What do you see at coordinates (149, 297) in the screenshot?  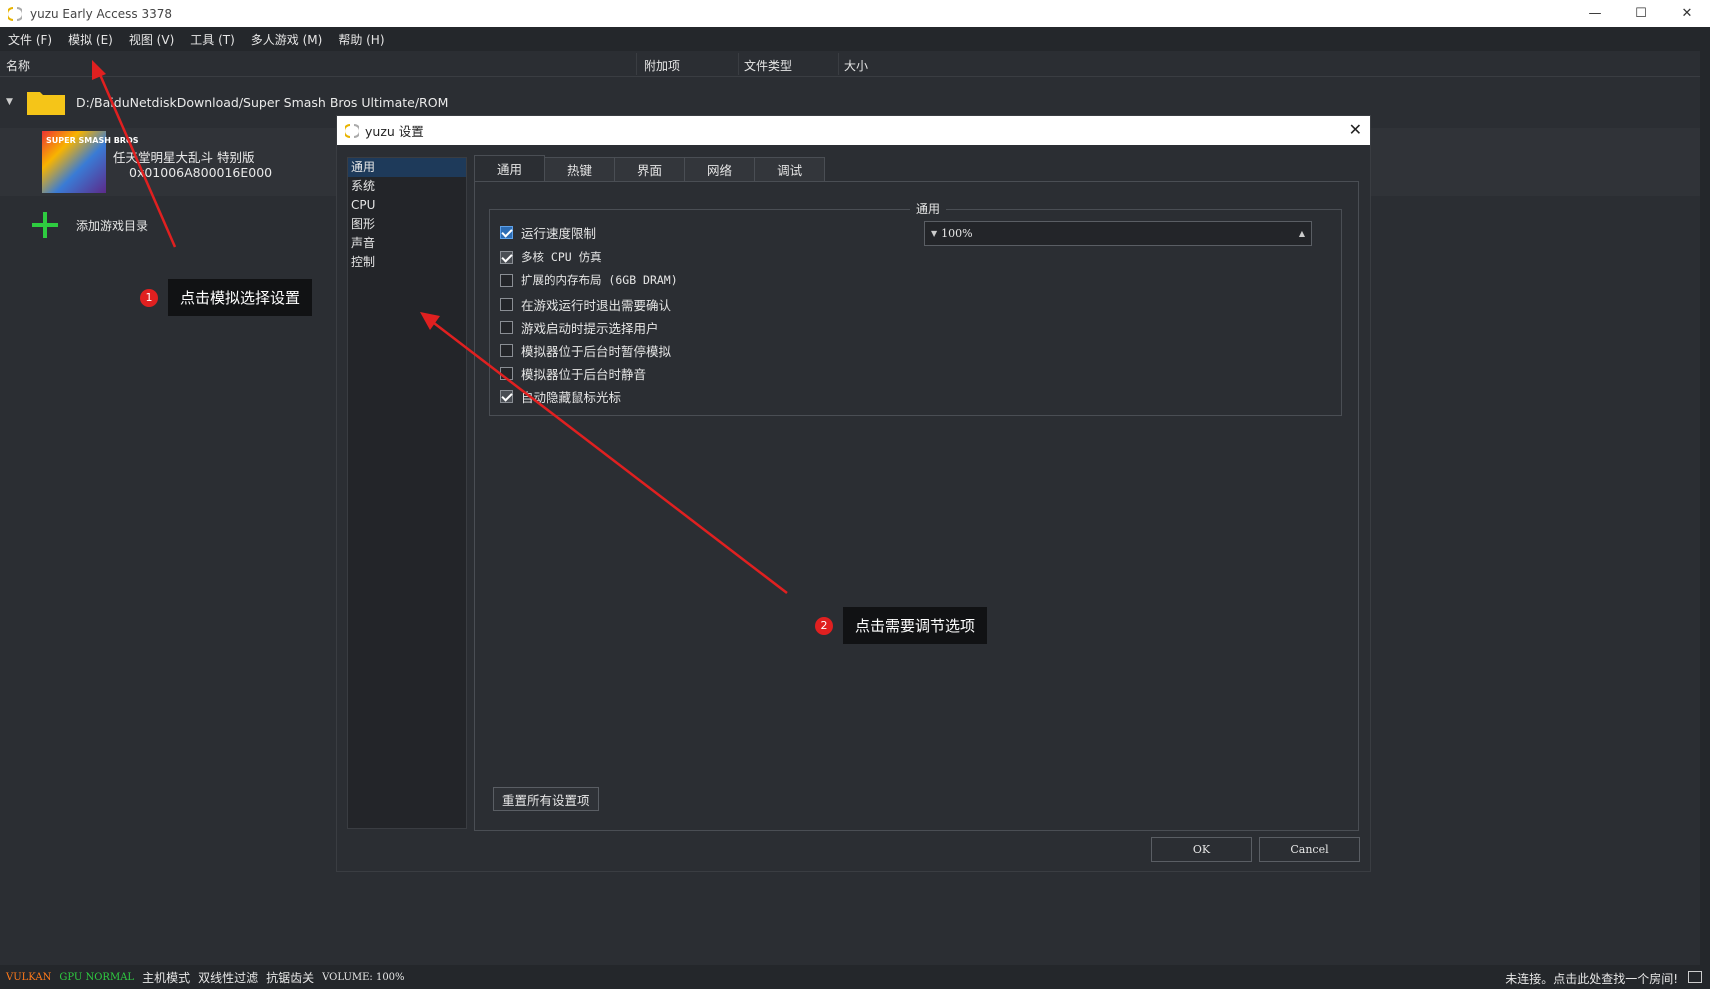 I see `annotation-number: 1` at bounding box center [149, 297].